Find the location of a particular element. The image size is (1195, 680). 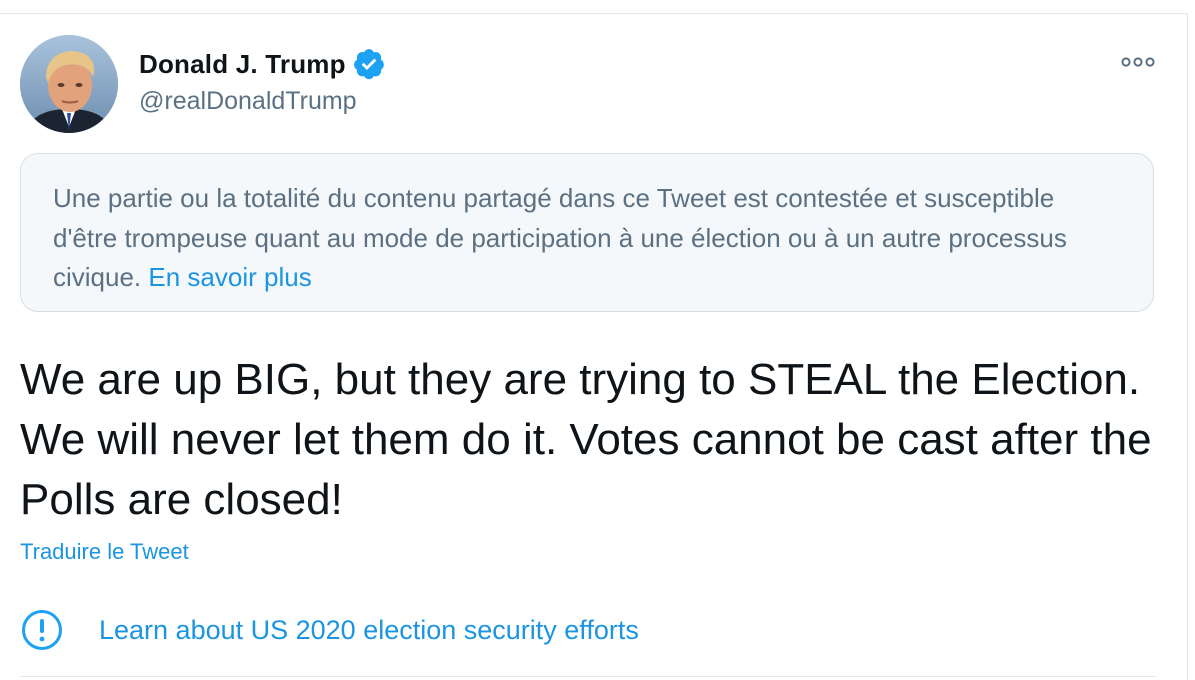

learn-more-link: En savoir plus is located at coordinates (229, 277).